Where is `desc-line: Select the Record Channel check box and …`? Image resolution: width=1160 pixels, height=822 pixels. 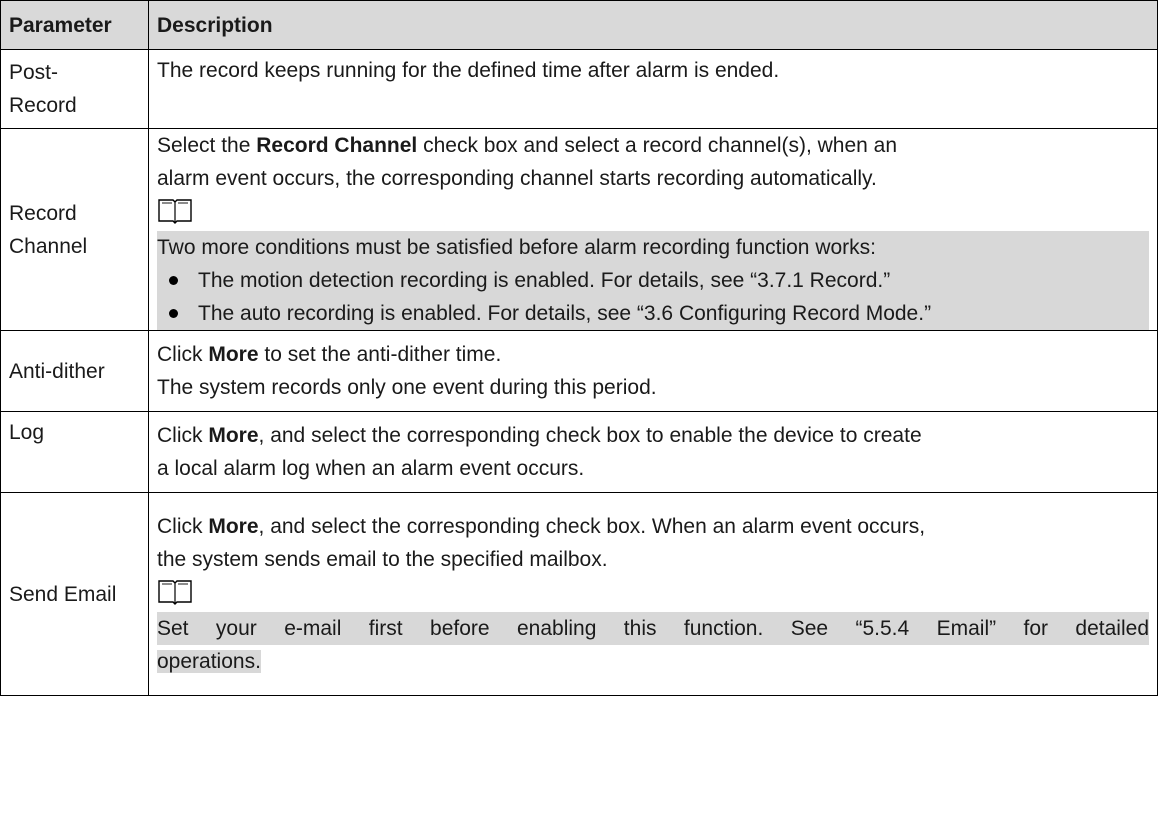
desc-line: Select the Record Channel check box and … is located at coordinates (653, 145).